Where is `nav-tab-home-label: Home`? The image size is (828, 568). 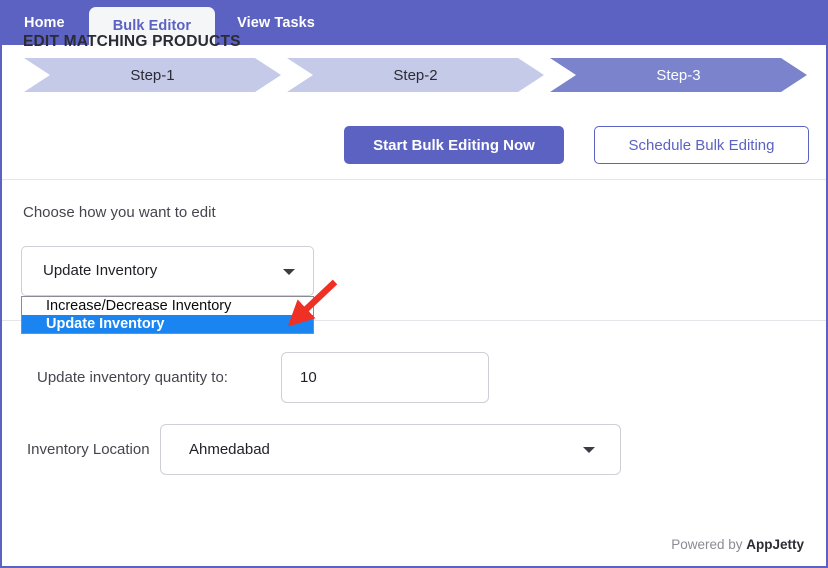 nav-tab-home-label: Home is located at coordinates (44, 22).